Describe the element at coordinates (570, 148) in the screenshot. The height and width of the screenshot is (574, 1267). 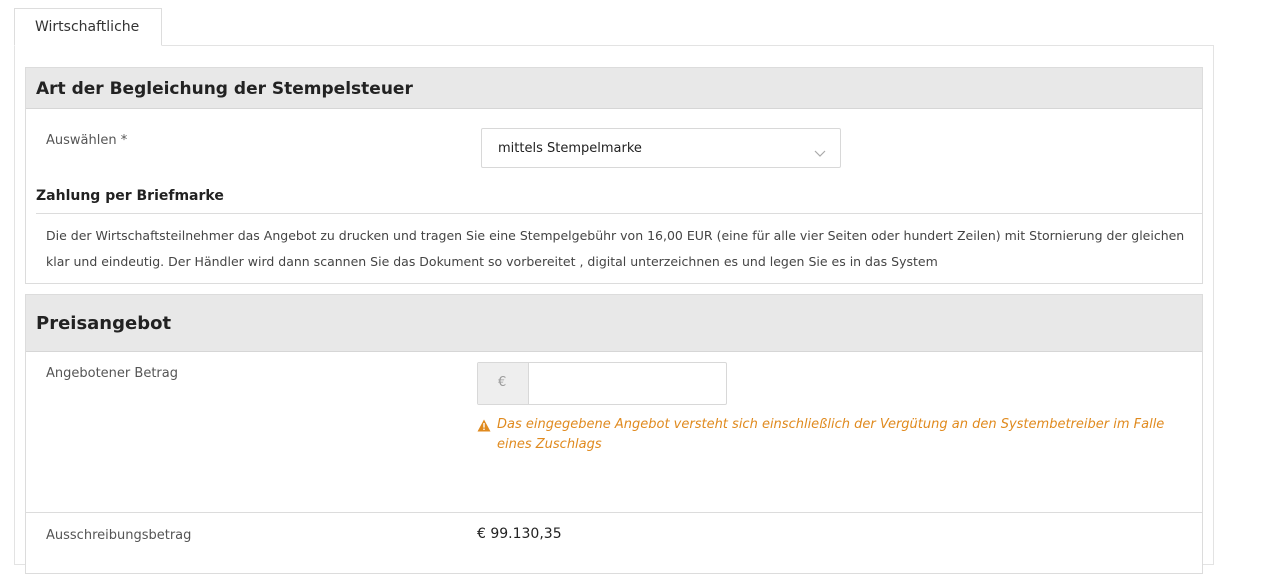
I see `select-value: mittels Stempelmarke` at that location.